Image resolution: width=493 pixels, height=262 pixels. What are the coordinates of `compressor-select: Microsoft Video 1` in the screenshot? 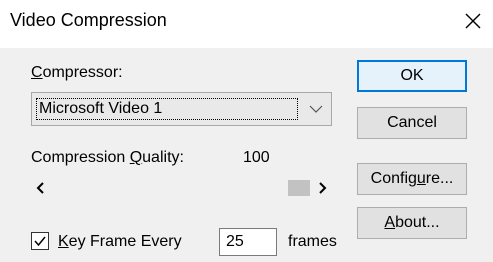 It's located at (181, 109).